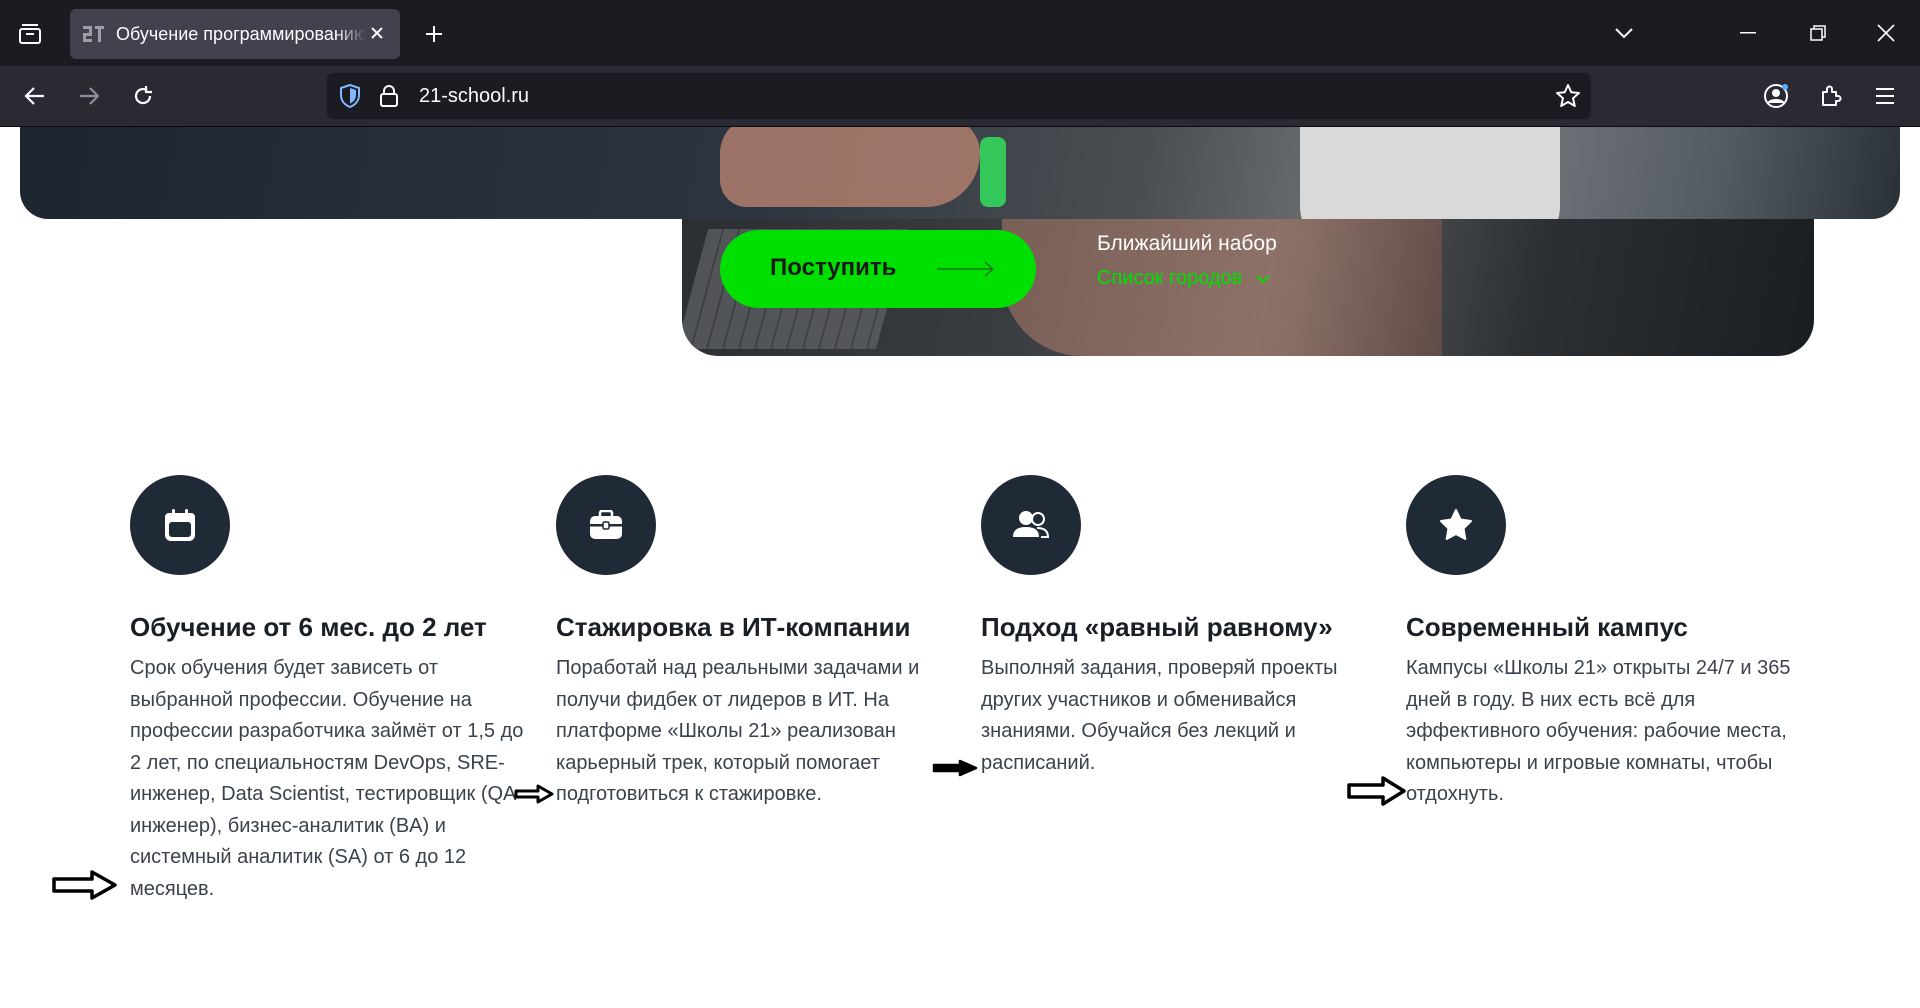 This screenshot has width=1920, height=1008. I want to click on address-bar: 21-school.ru, so click(959, 96).